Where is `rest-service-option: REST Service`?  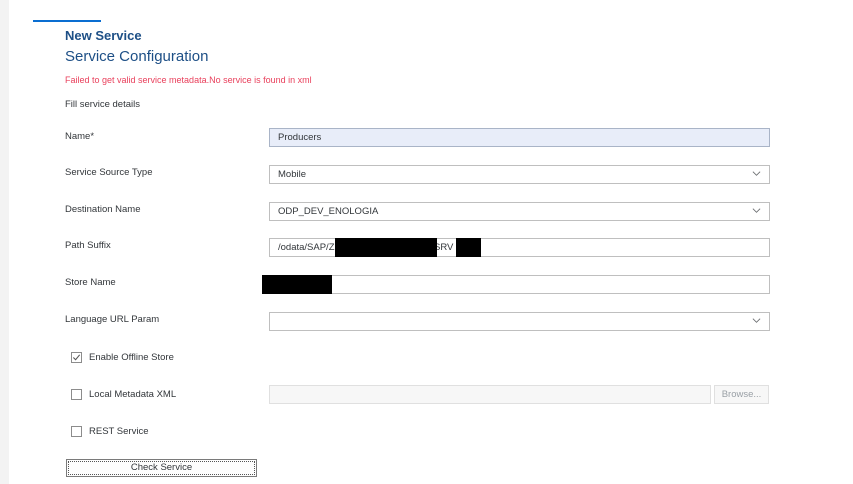
rest-service-option: REST Service is located at coordinates (109, 431).